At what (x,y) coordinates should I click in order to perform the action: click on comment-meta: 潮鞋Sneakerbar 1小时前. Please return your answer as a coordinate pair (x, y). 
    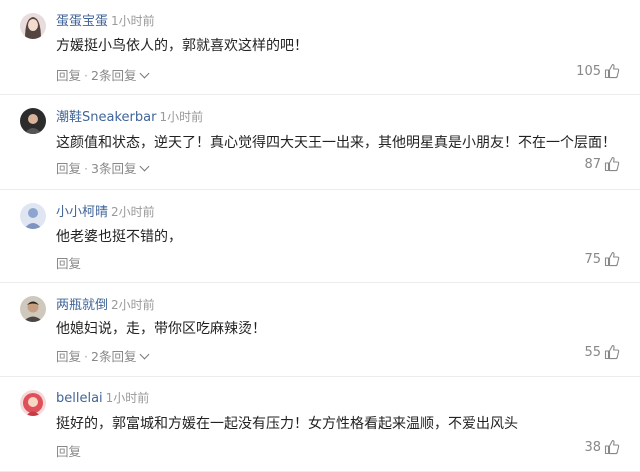
    Looking at the image, I should click on (129, 117).